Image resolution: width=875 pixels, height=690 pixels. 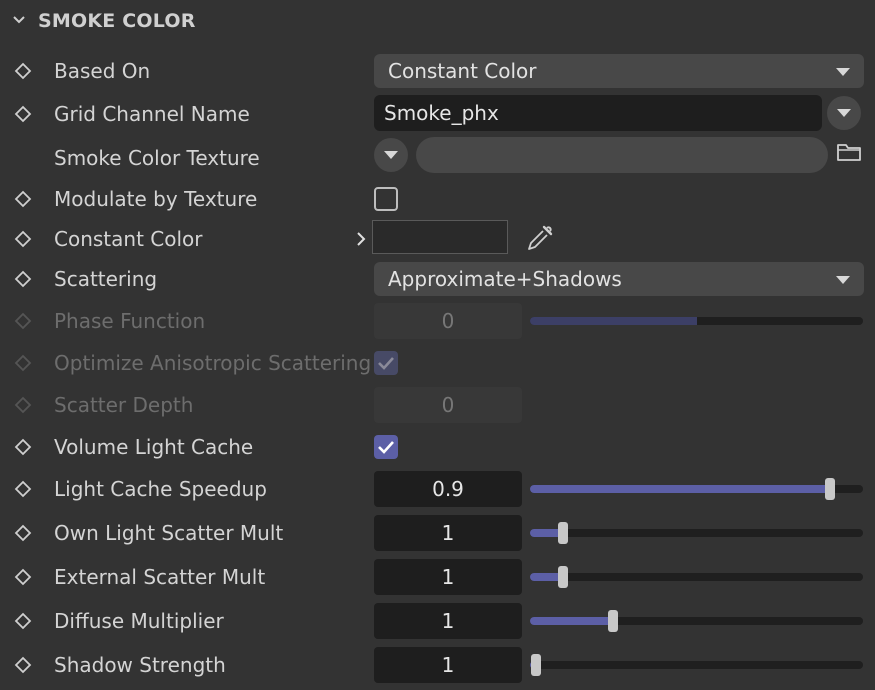 What do you see at coordinates (598, 113) in the screenshot?
I see `grid-channel-name-input: Smoke_phx` at bounding box center [598, 113].